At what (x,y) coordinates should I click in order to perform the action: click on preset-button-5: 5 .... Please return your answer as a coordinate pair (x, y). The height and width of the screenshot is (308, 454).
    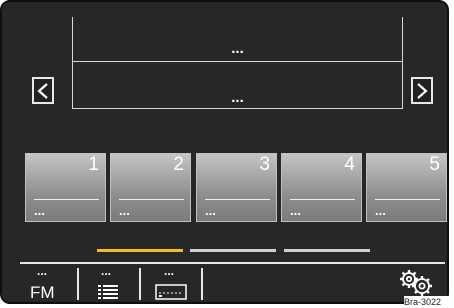
    Looking at the image, I should click on (406, 187).